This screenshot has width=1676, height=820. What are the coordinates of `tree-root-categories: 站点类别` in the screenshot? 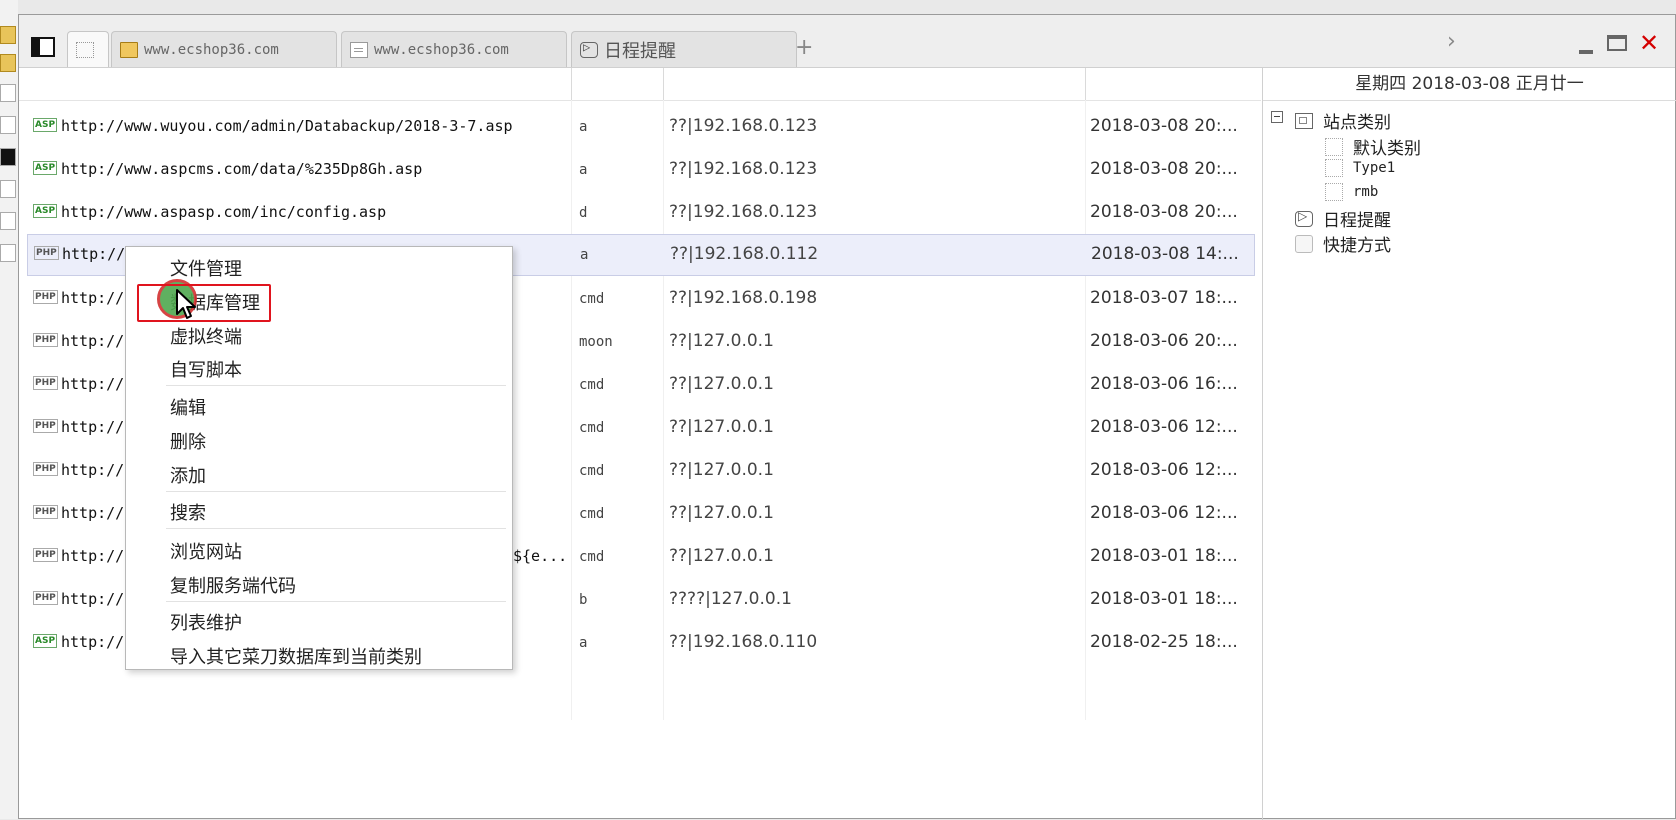 It's located at (1343, 120).